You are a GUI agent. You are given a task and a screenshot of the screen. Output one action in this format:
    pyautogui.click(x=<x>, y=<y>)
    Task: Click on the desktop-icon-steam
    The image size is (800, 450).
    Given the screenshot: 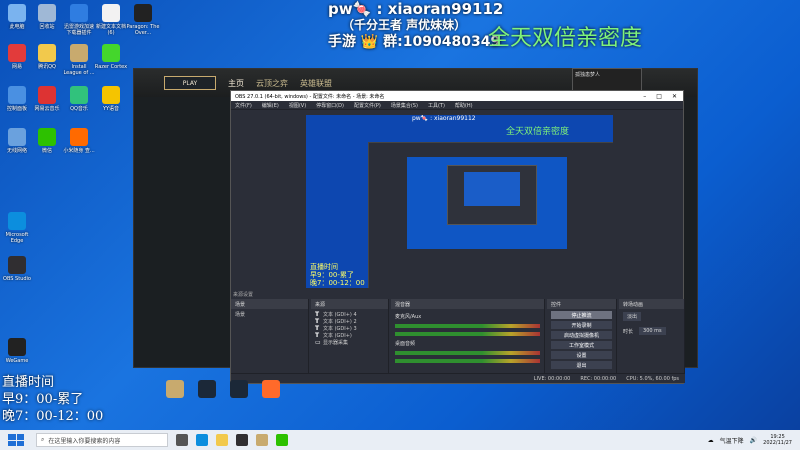 What is the action you would take?
    pyautogui.click(x=207, y=390)
    